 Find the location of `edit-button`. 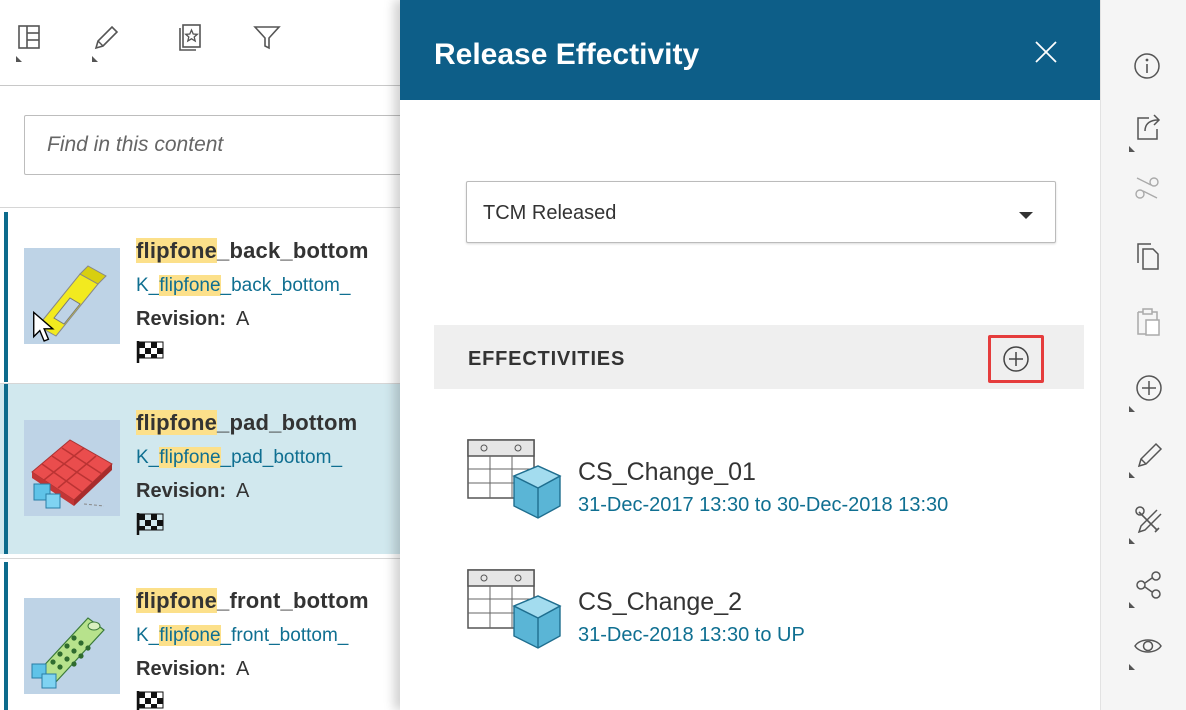

edit-button is located at coordinates (108, 41).